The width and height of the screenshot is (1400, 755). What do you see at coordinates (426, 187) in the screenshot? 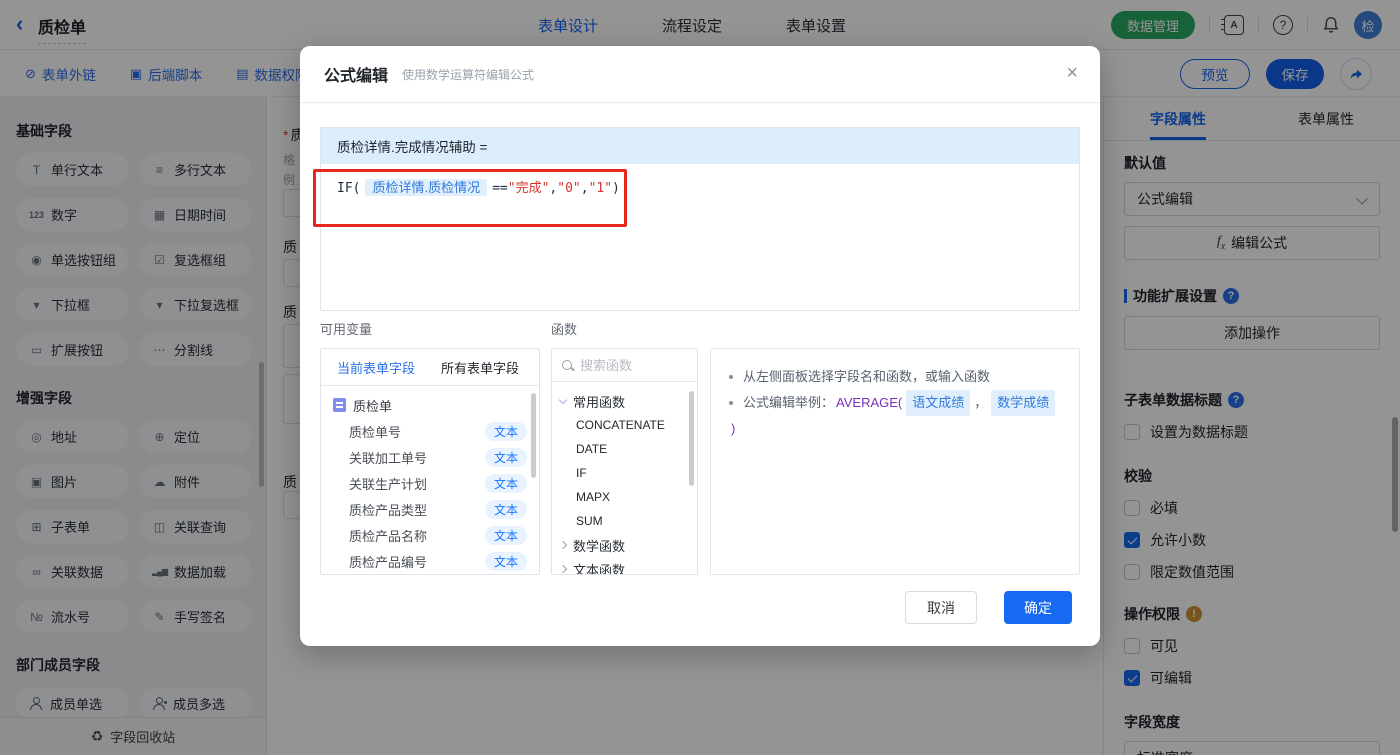
I see `formula-field-chip: 质检详情.质检情况` at bounding box center [426, 187].